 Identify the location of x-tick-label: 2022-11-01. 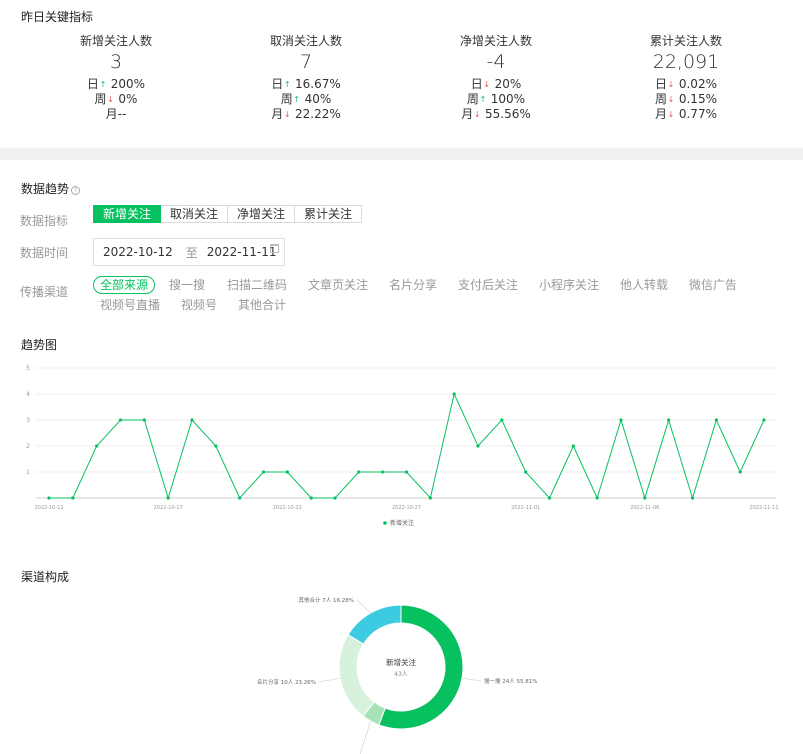
(525, 508).